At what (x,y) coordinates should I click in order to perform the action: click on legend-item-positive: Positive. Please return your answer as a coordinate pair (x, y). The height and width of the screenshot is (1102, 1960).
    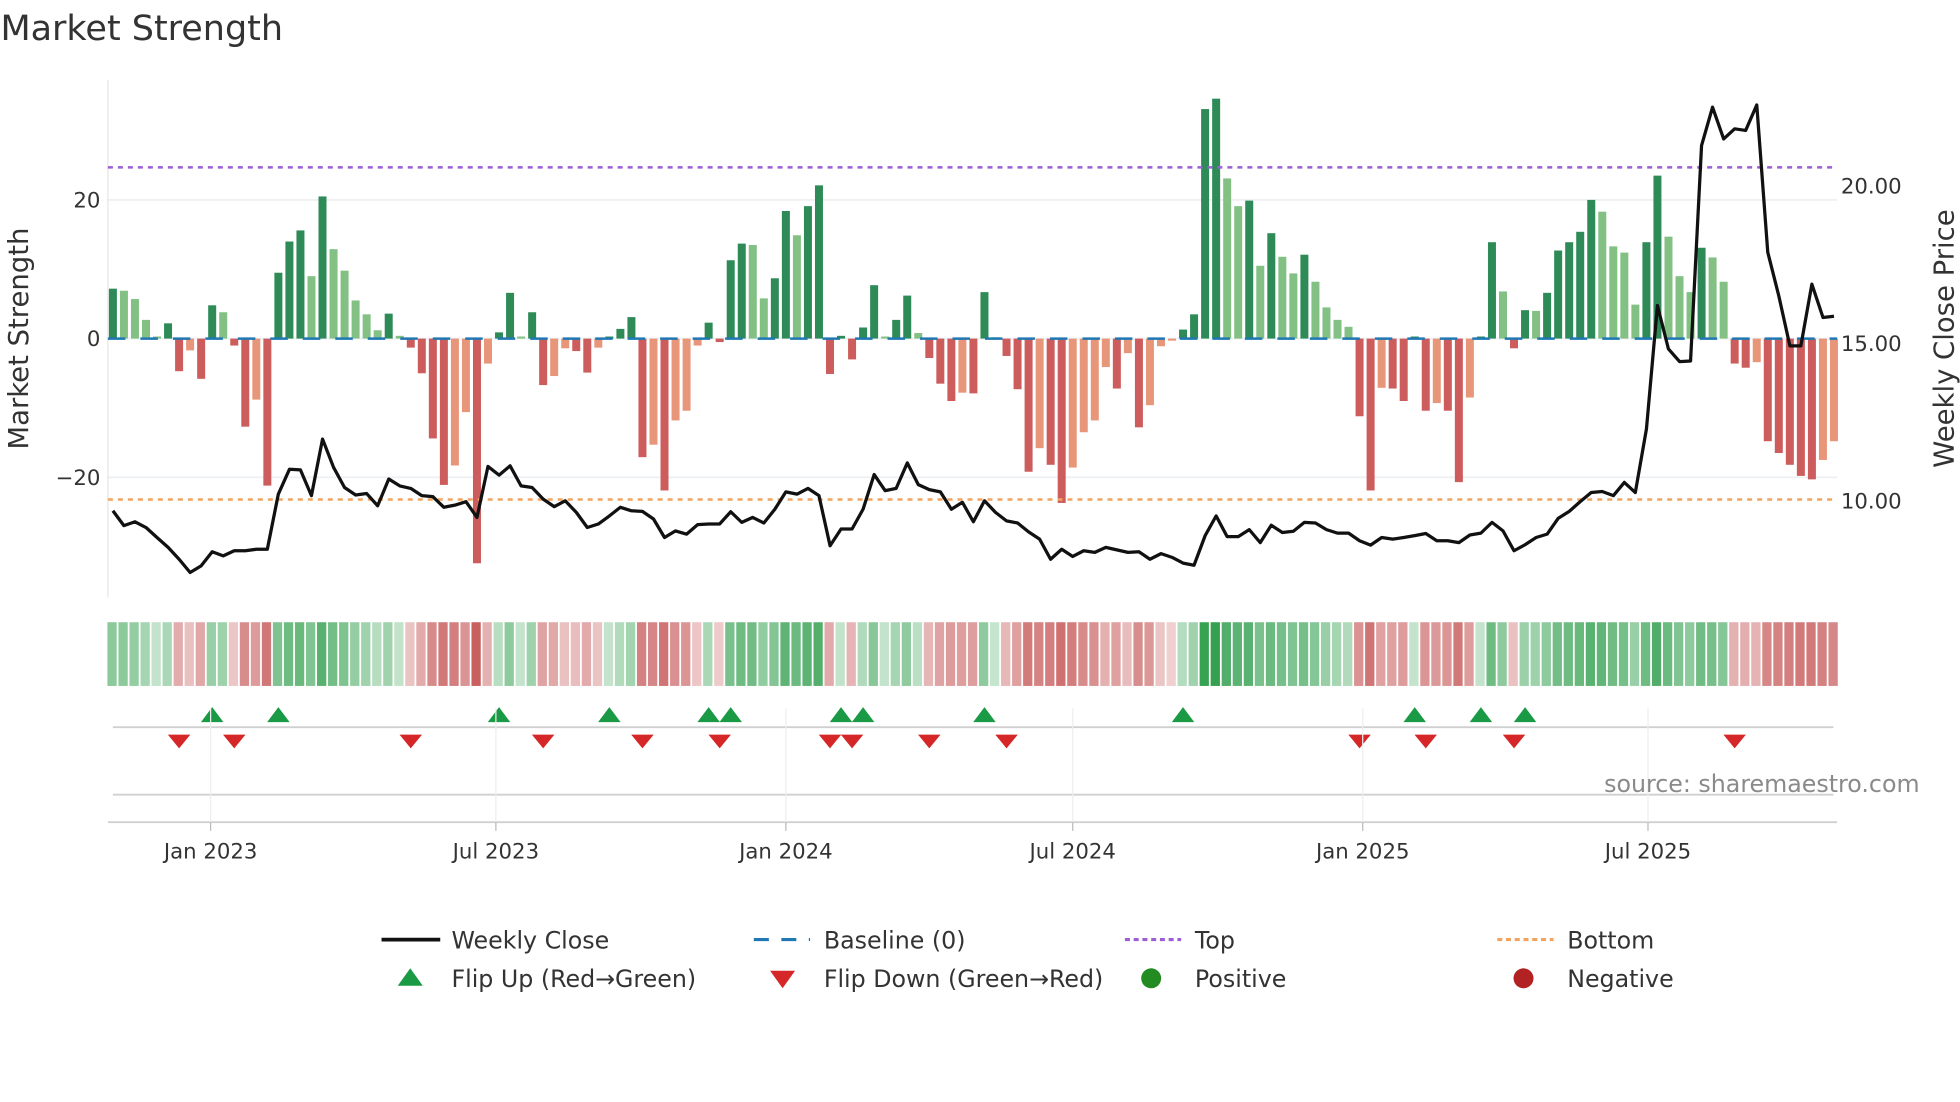
    Looking at the image, I should click on (1213, 979).